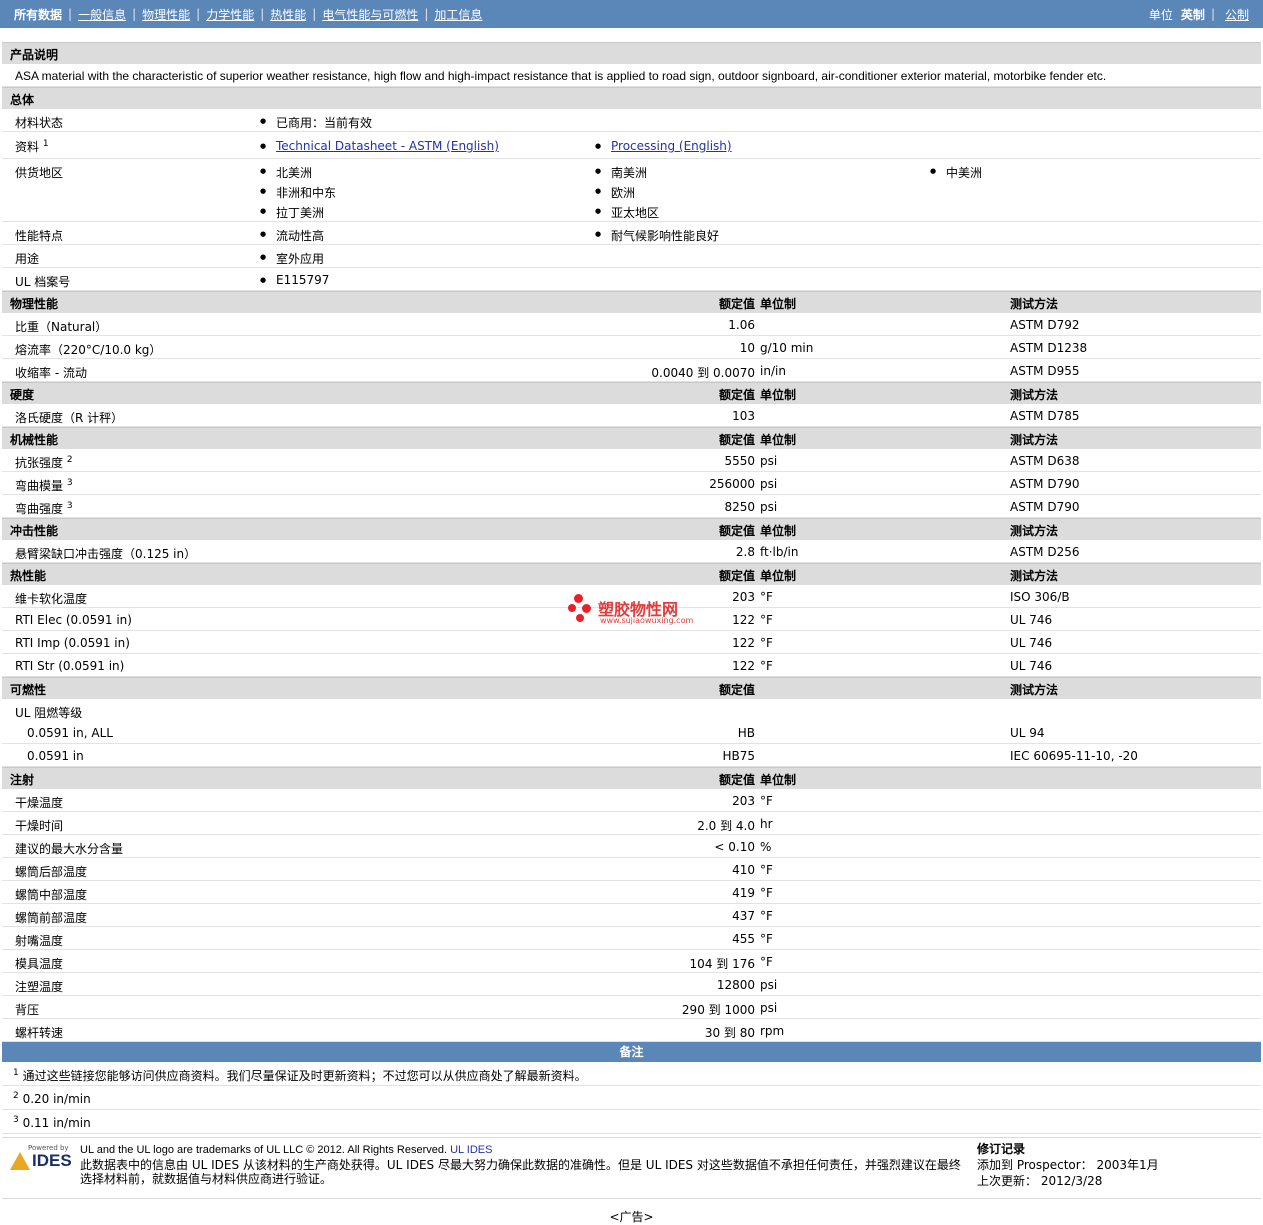 This screenshot has width=1263, height=1225. I want to click on status-value: 已商用：当前有效, so click(316, 122).